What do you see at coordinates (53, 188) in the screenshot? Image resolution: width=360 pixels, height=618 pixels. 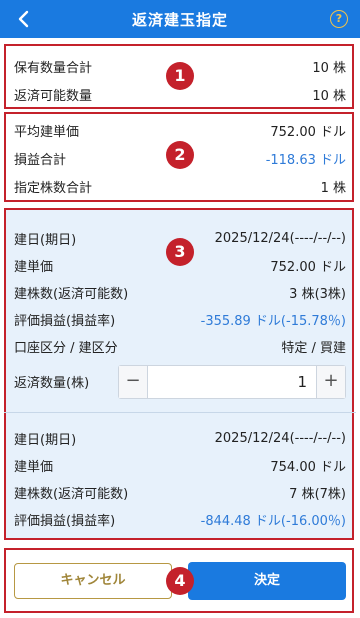 I see `designated-total-label: 指定株数合計` at bounding box center [53, 188].